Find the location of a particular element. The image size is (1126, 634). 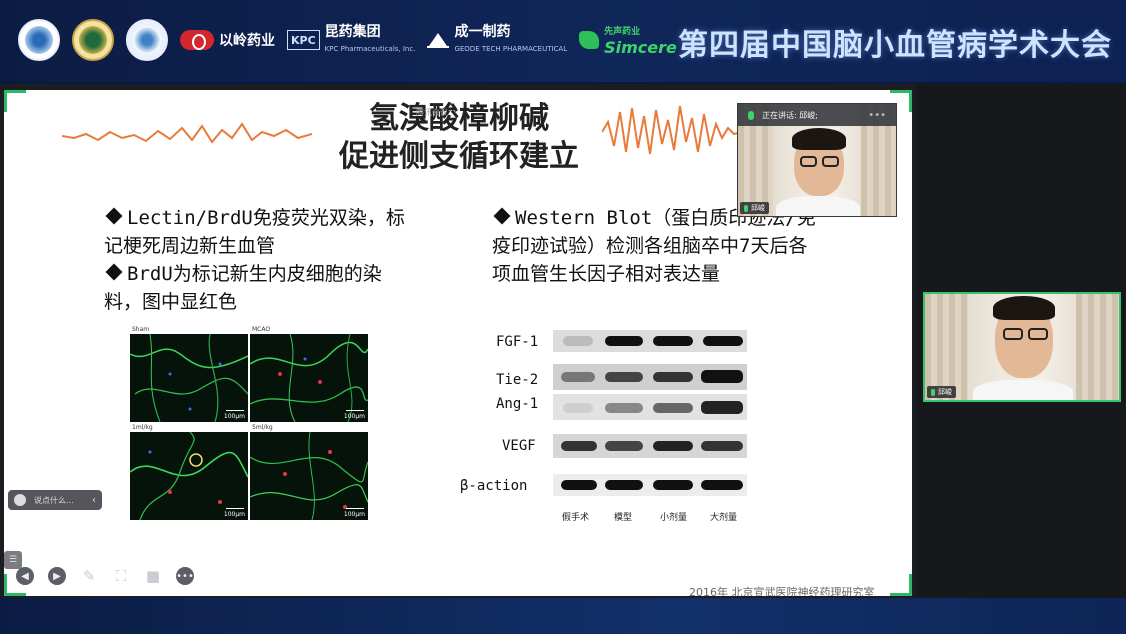

group-label: 大剂量 is located at coordinates (724, 518).